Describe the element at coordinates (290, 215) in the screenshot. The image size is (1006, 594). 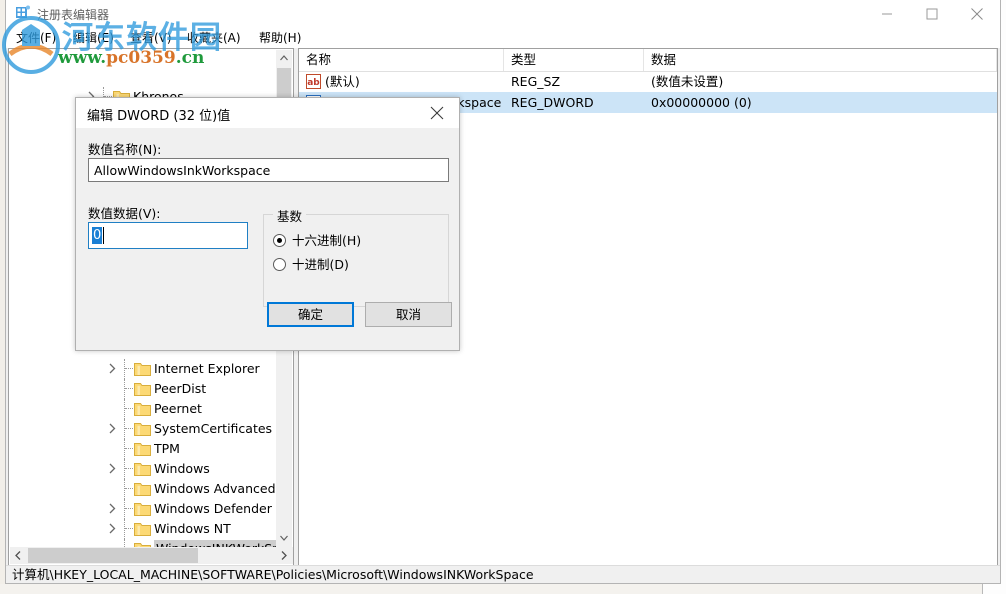
I see `radix-group-label: 基数` at that location.